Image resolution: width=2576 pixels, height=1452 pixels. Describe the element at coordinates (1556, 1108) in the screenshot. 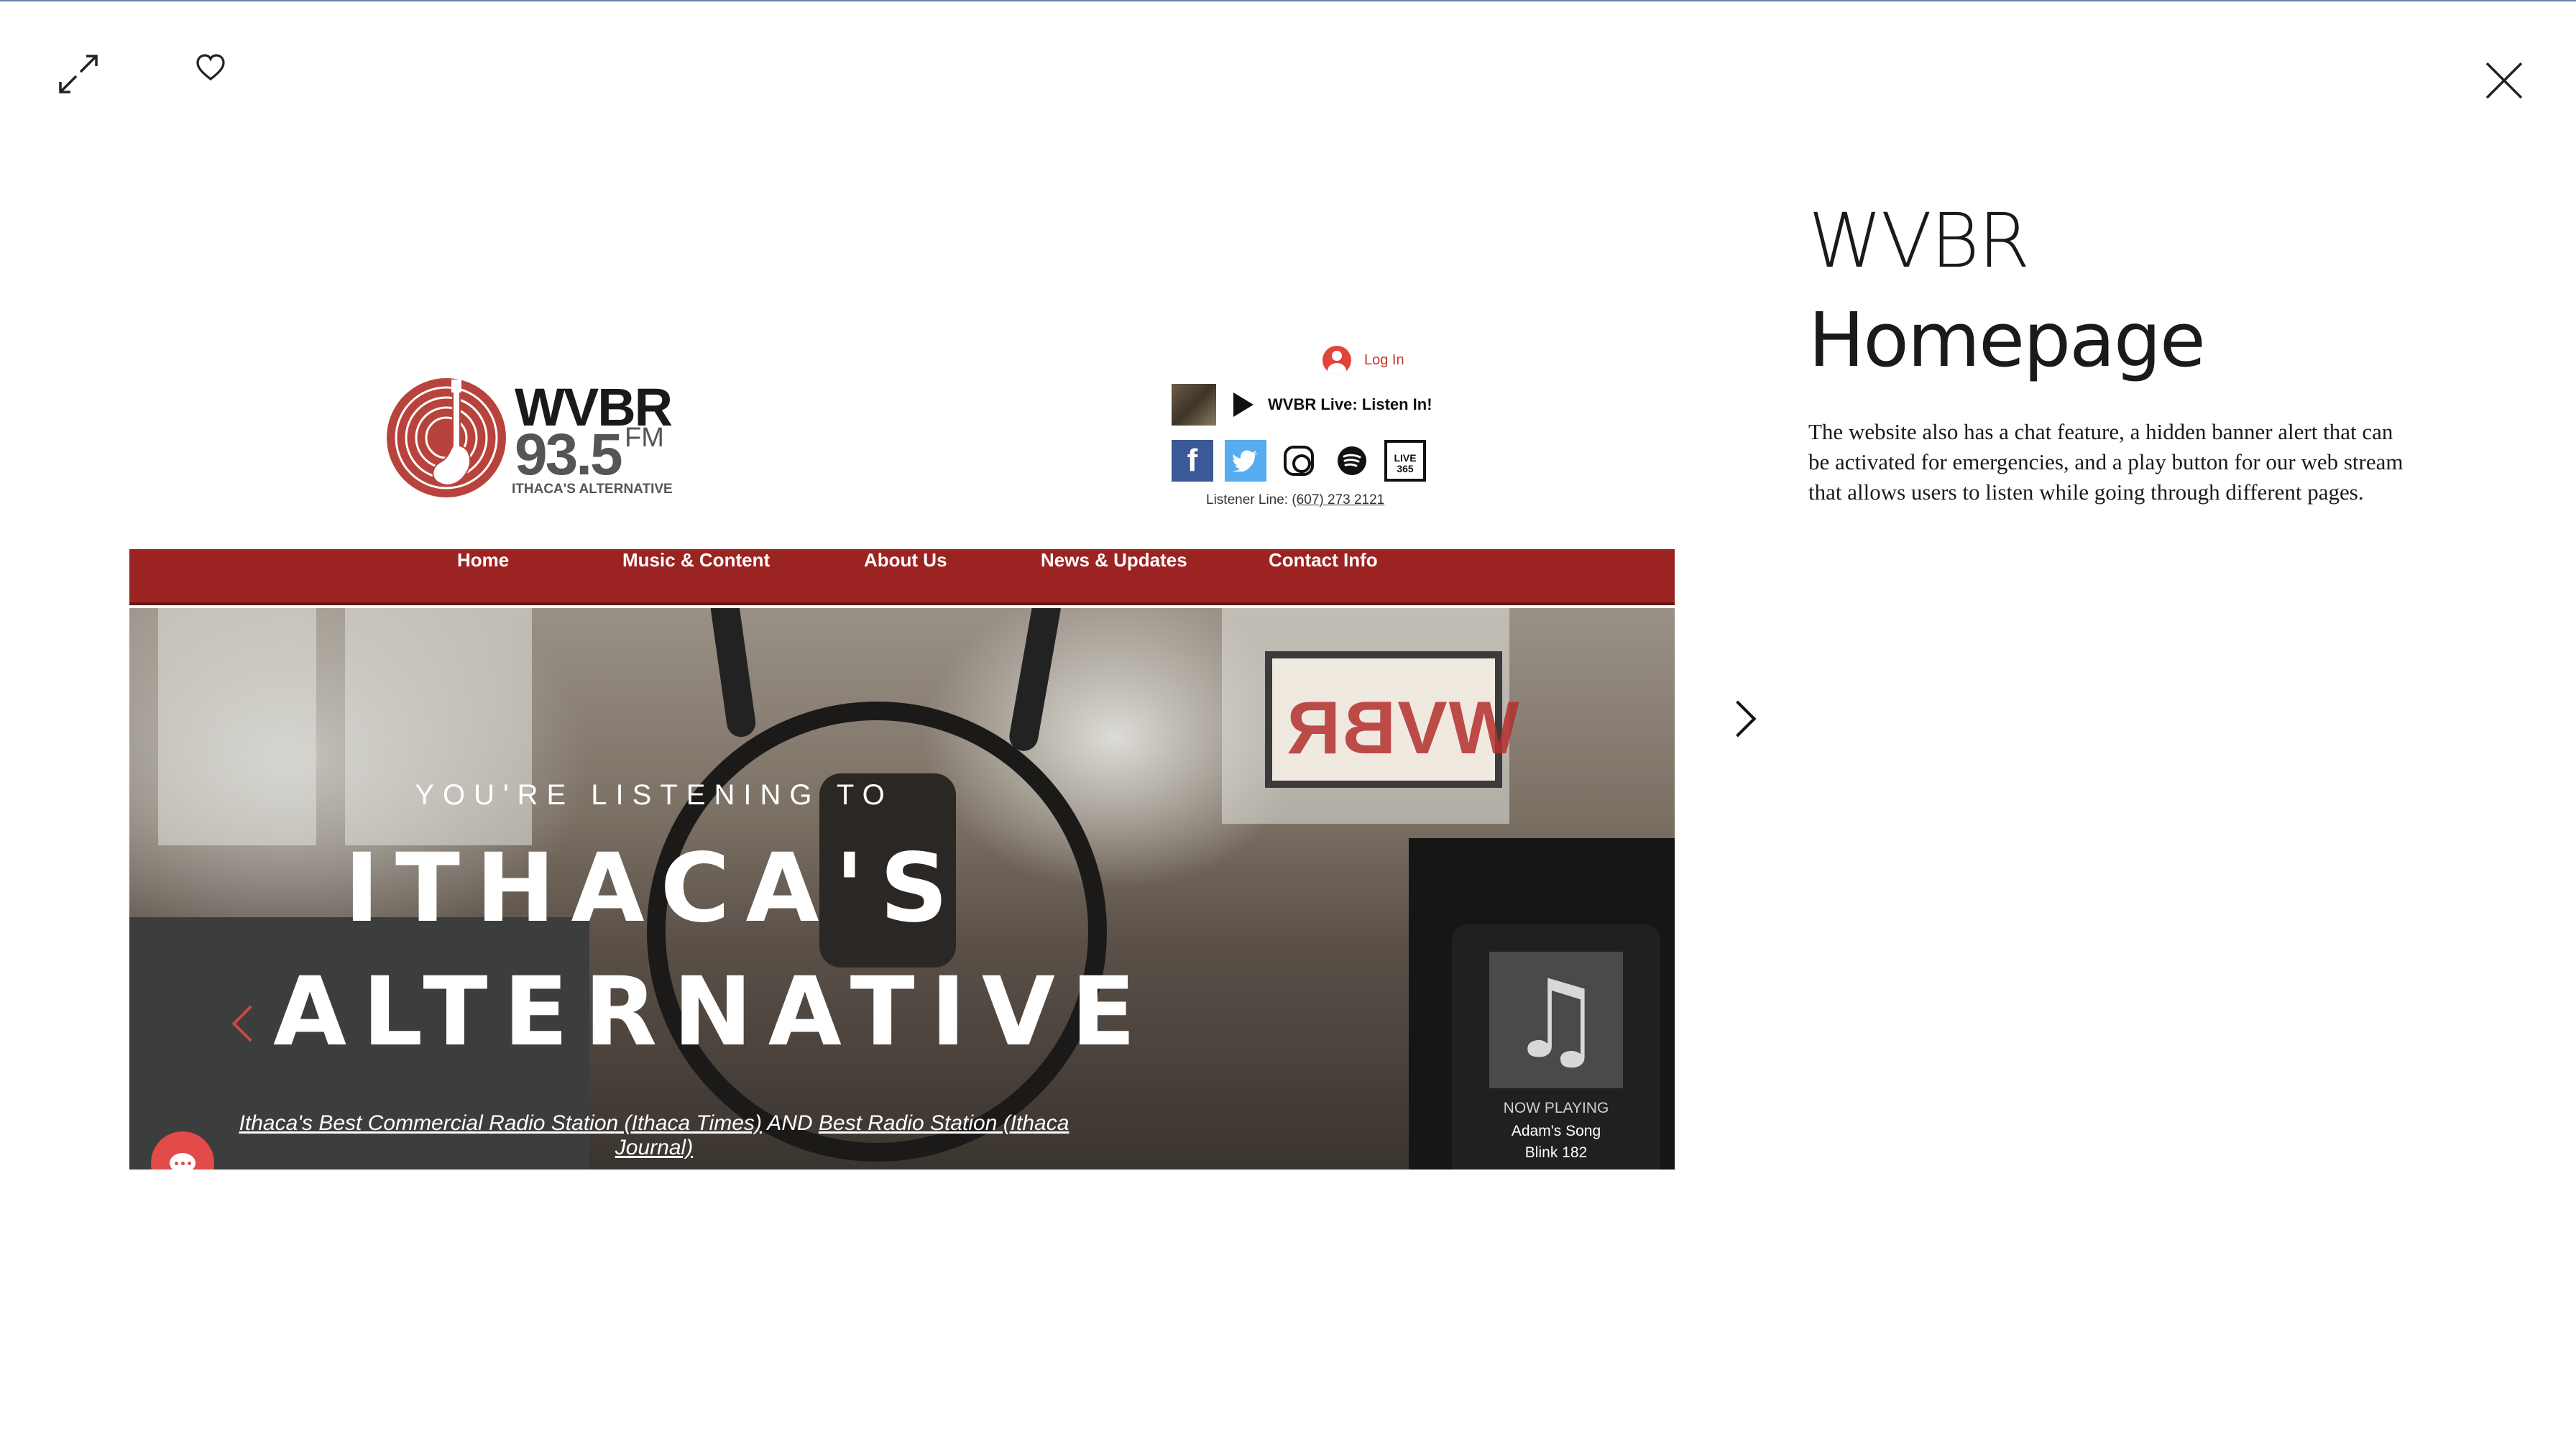

I see `now-playing-label: NOW PLAYING` at that location.